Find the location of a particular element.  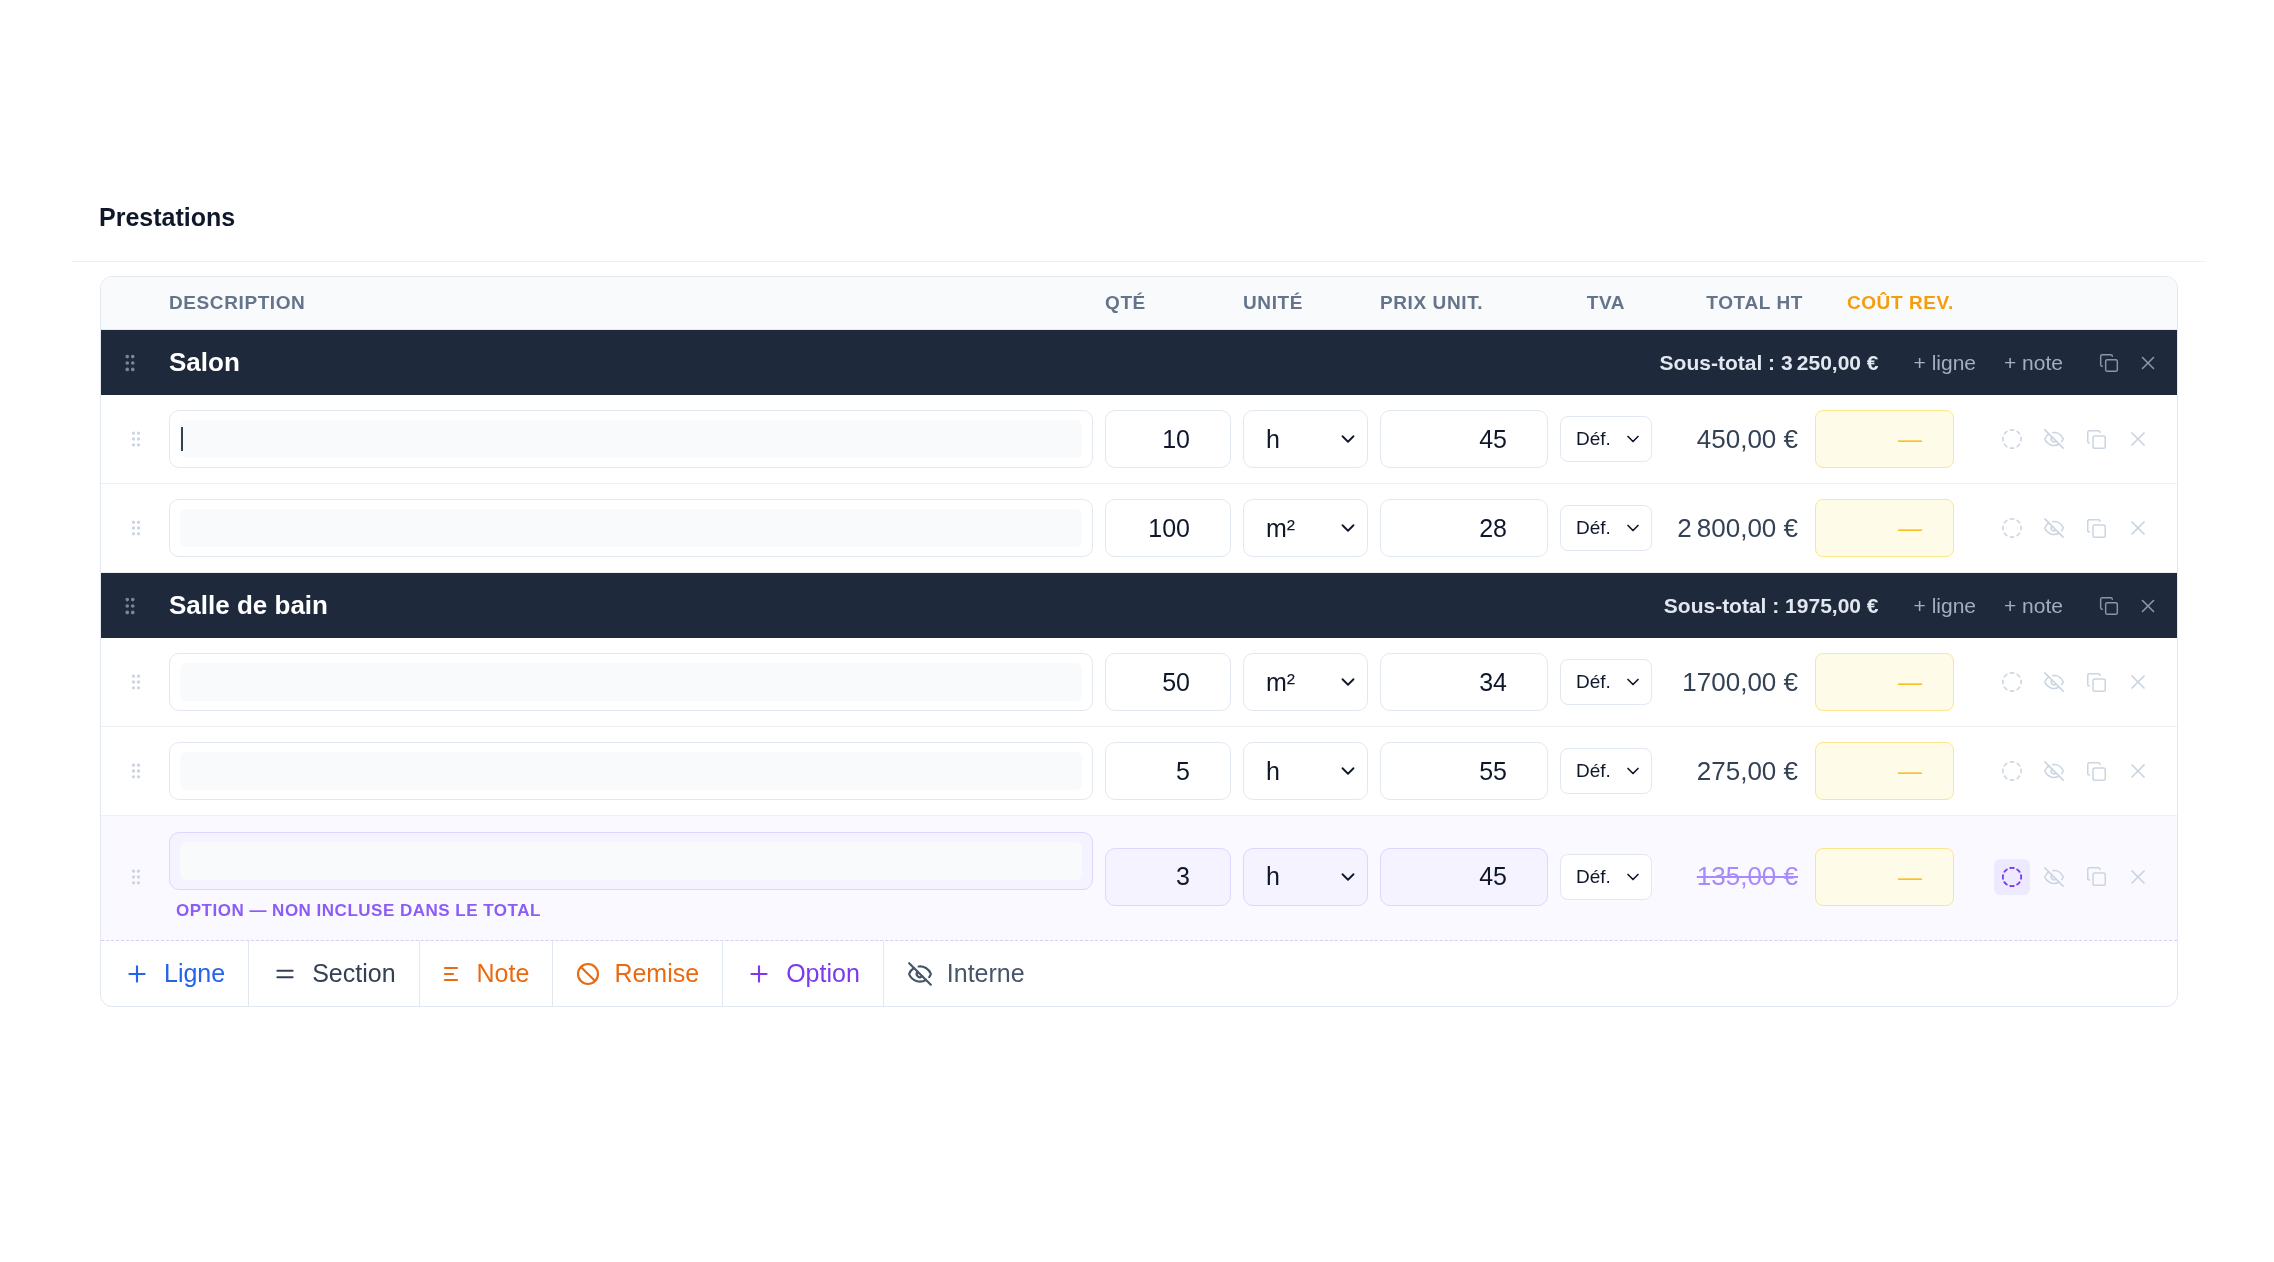

line-total: 275,00 € is located at coordinates (1747, 771).